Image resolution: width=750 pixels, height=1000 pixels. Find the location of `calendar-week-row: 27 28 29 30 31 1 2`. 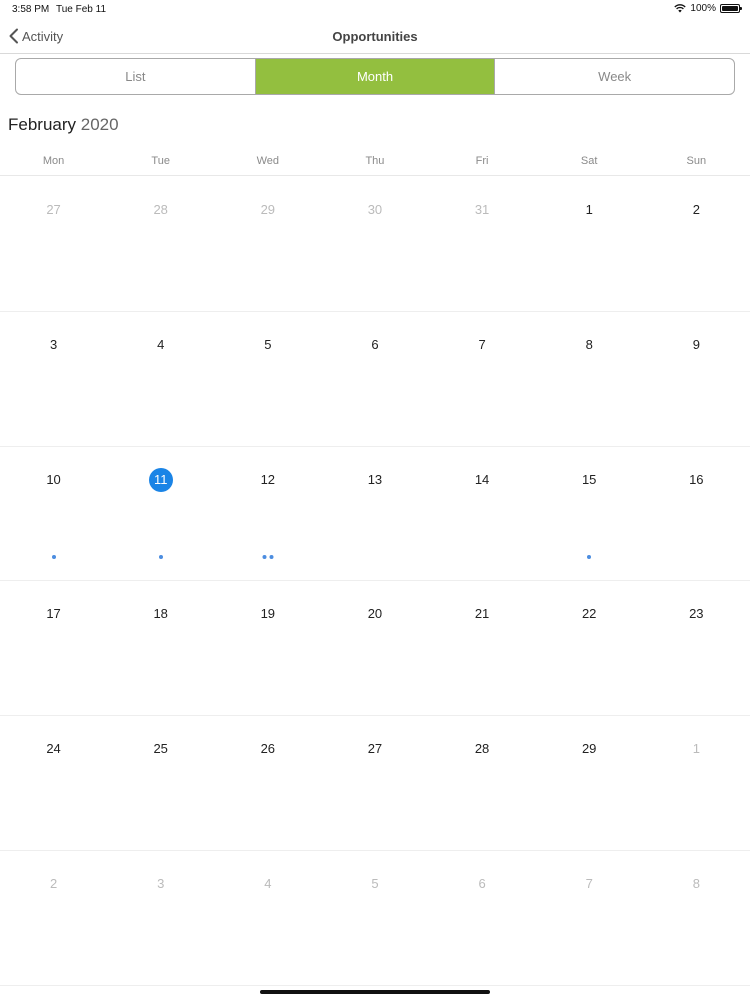

calendar-week-row: 27 28 29 30 31 1 2 is located at coordinates (375, 244).